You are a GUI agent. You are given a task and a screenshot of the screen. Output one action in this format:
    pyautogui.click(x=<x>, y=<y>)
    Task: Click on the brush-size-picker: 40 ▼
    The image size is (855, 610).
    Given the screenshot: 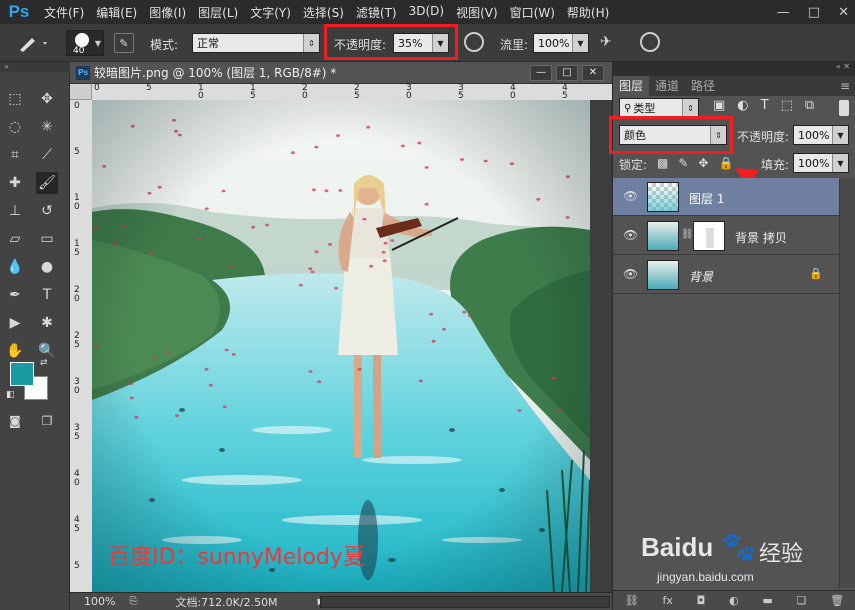 What is the action you would take?
    pyautogui.click(x=85, y=43)
    